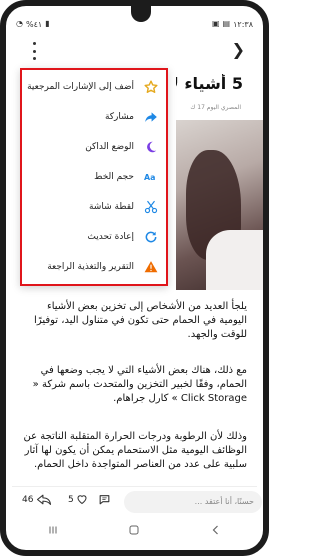  What do you see at coordinates (216, 531) in the screenshot?
I see `back-nav-icon` at bounding box center [216, 531].